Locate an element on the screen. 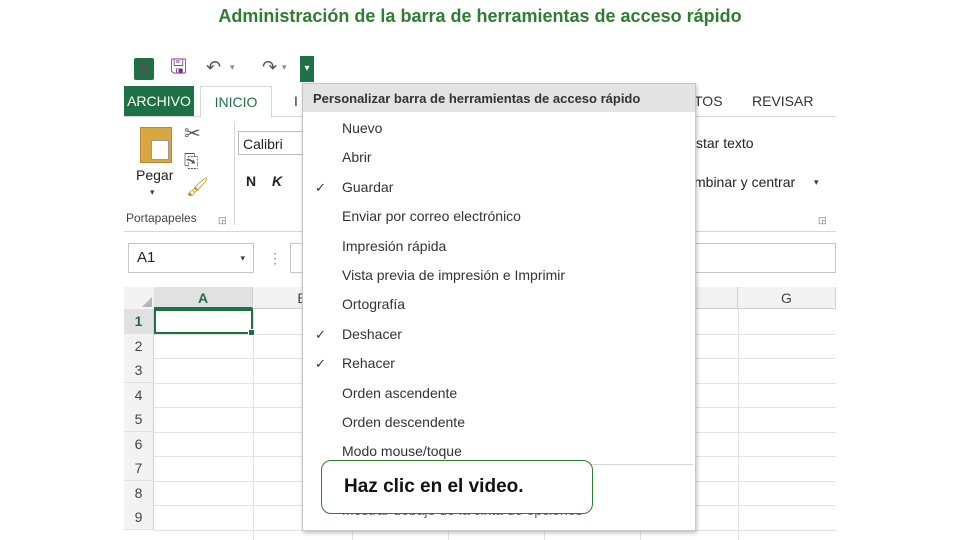 This screenshot has height=540, width=960. video-callout: Haz clic en el video. is located at coordinates (457, 487).